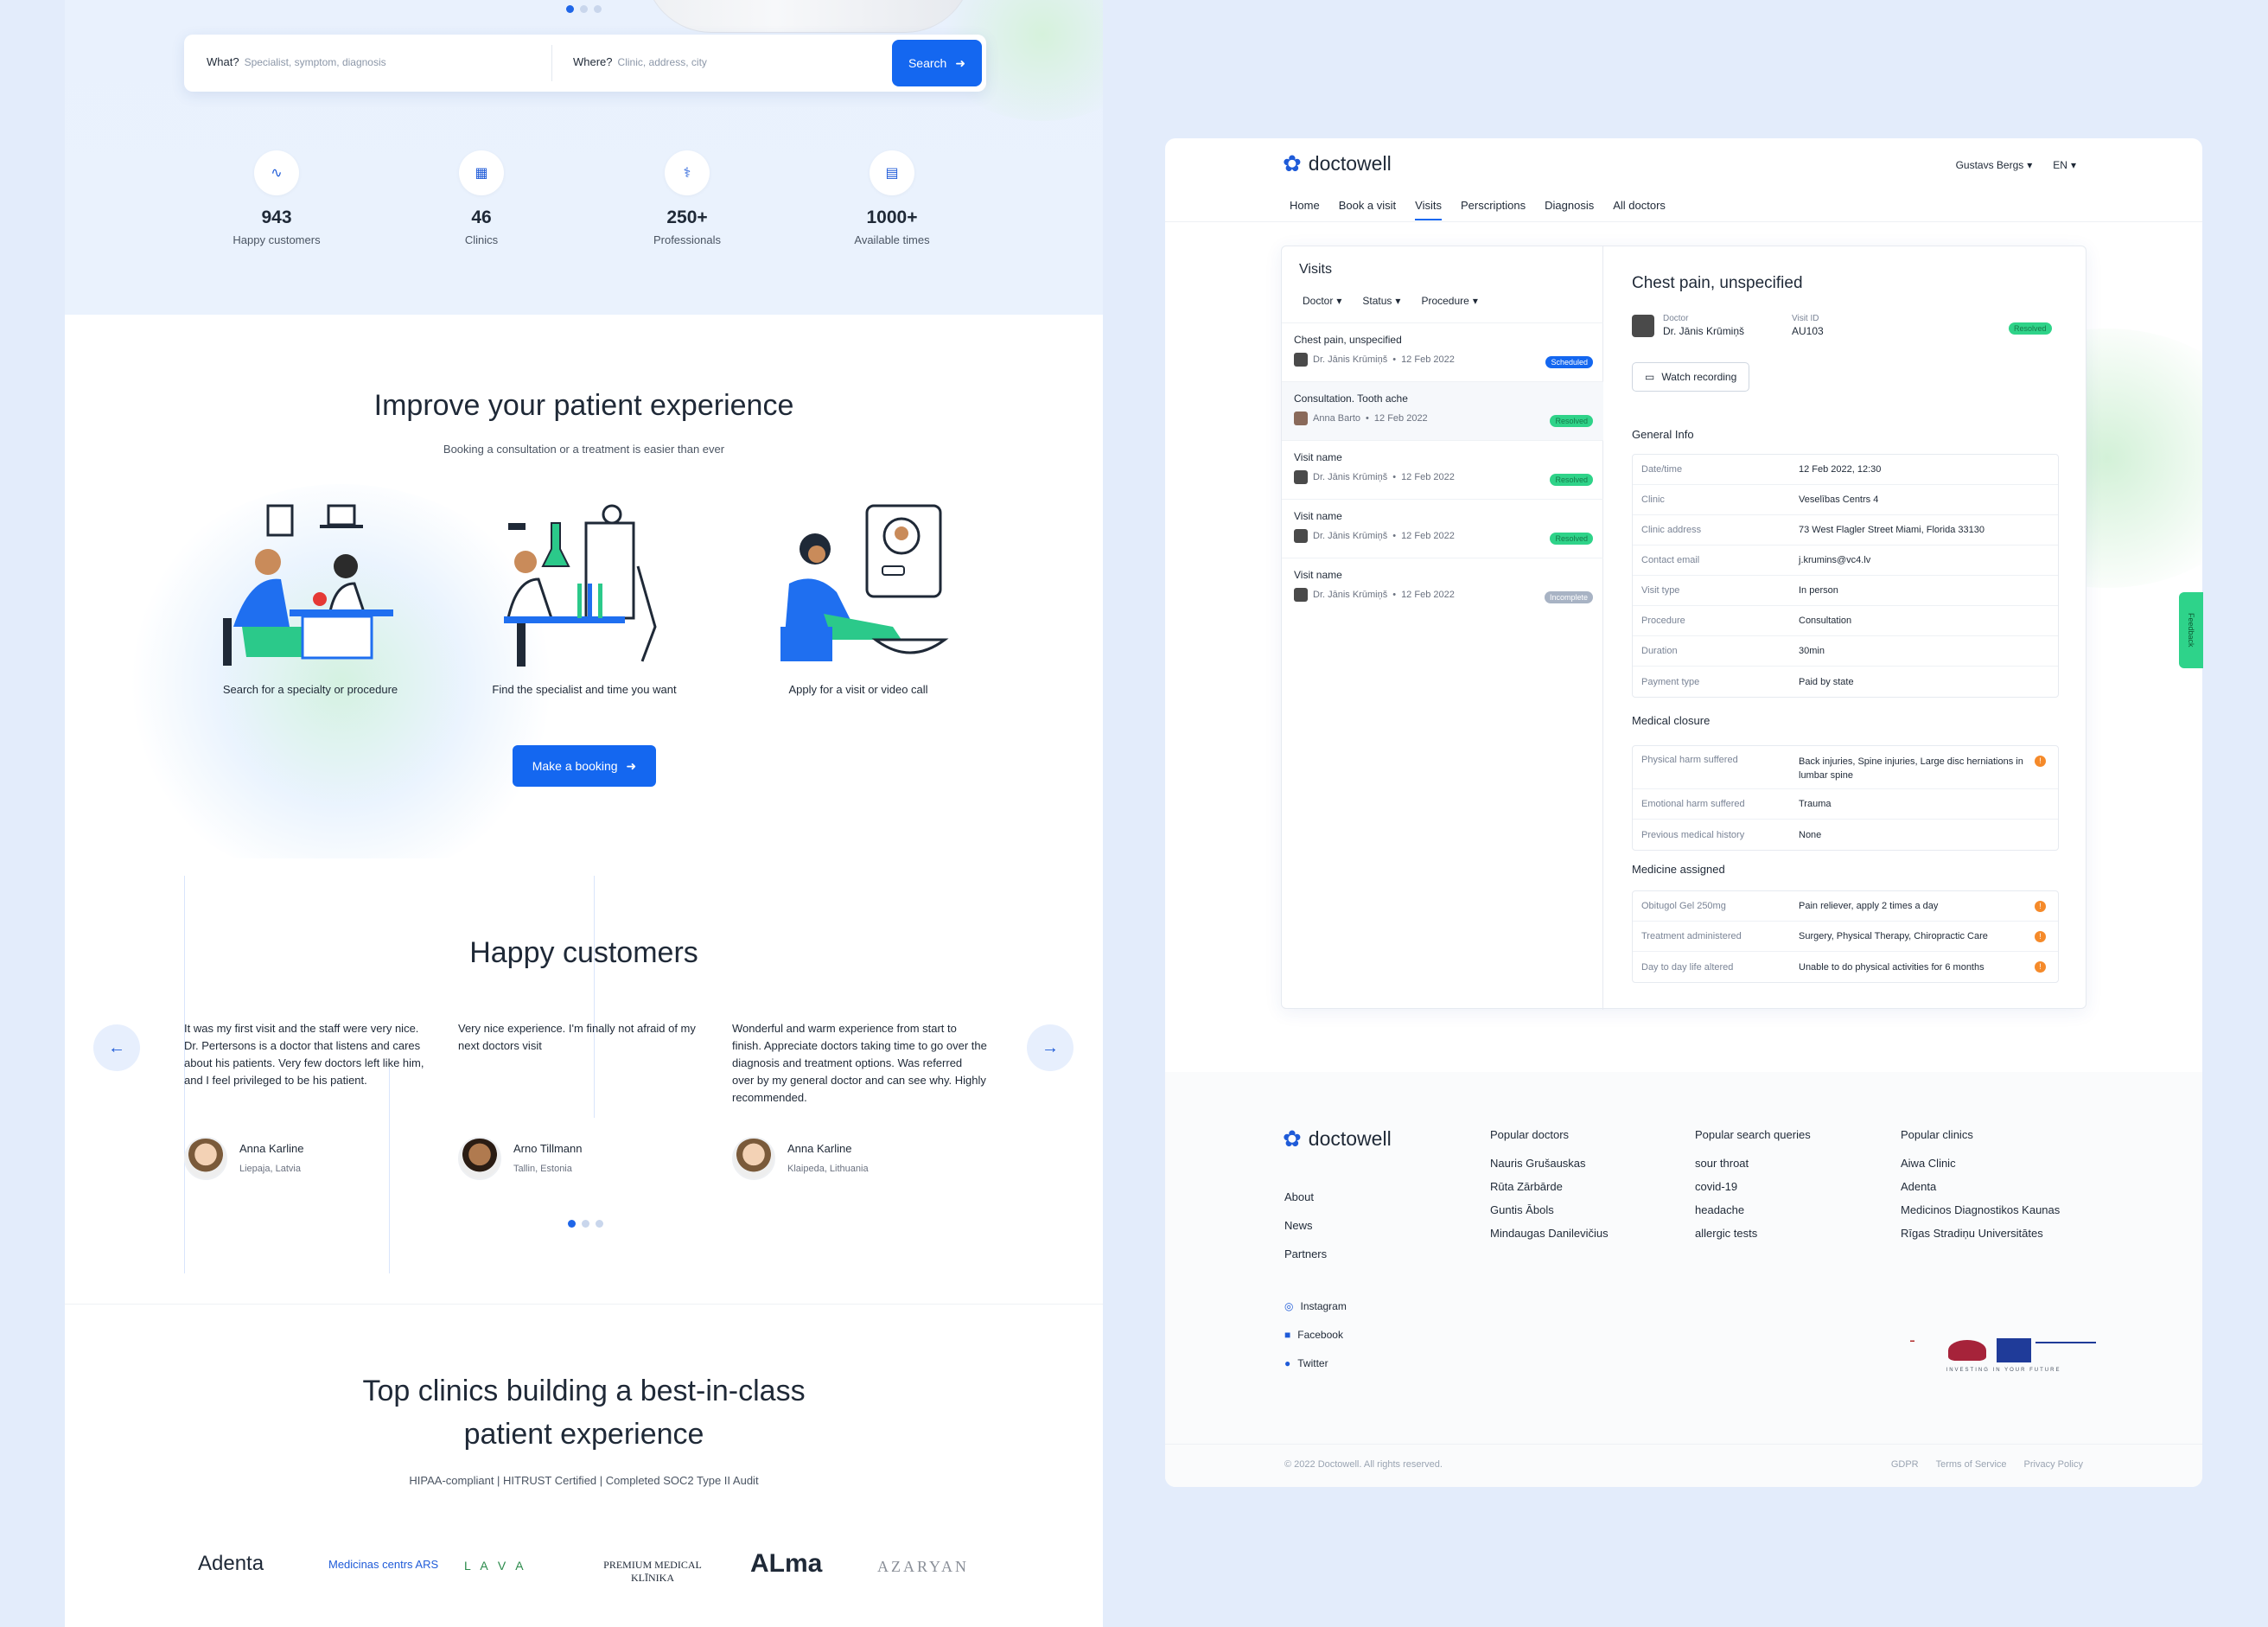 The height and width of the screenshot is (1627, 2268). What do you see at coordinates (383, 1564) in the screenshot?
I see `clinic-logo-ars: Medicinas centrs ARS` at bounding box center [383, 1564].